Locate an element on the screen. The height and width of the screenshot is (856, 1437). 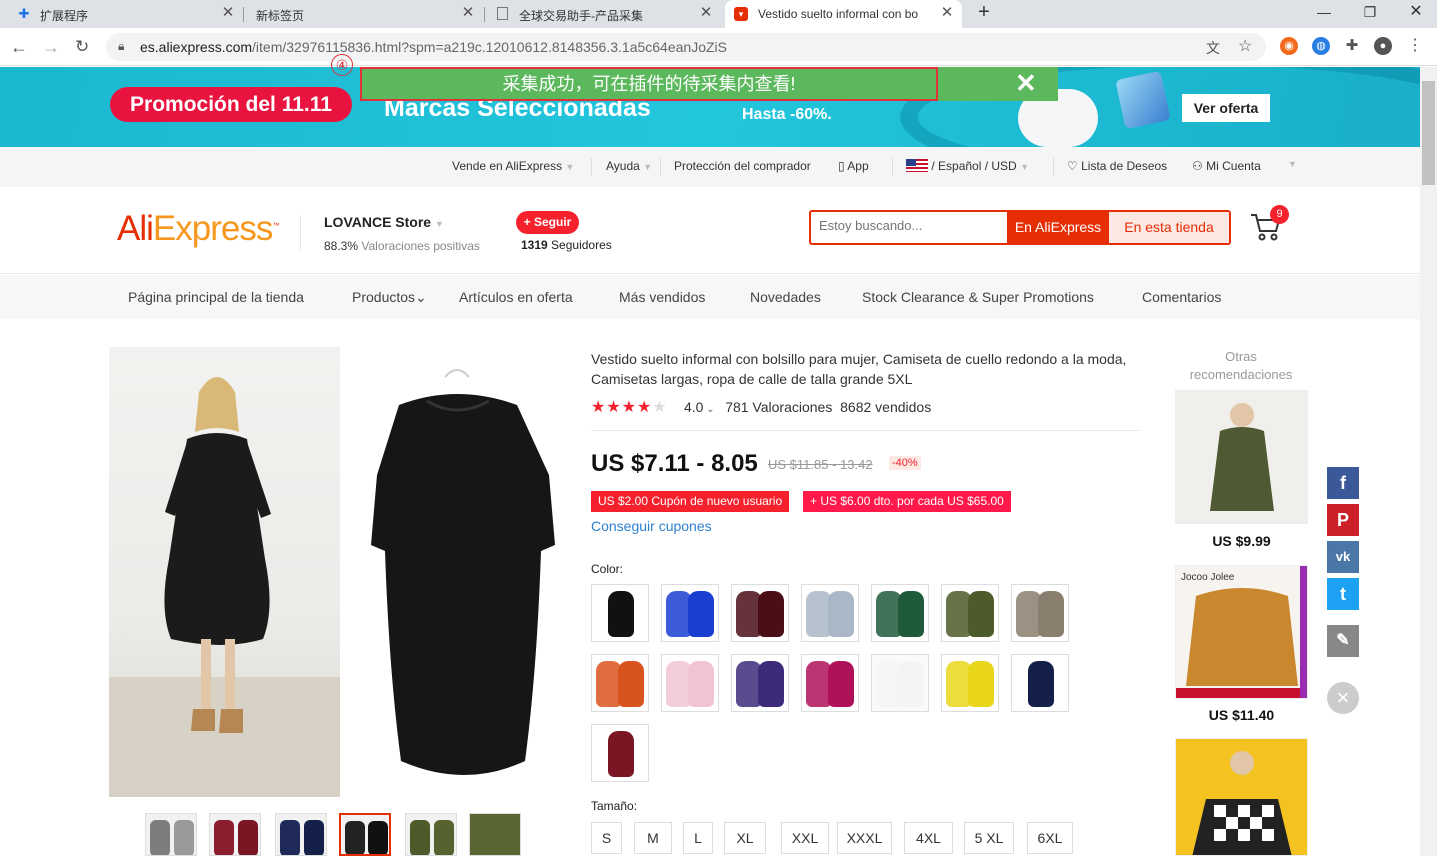
extension-globe-icon: ◍ is located at coordinates (1321, 46).